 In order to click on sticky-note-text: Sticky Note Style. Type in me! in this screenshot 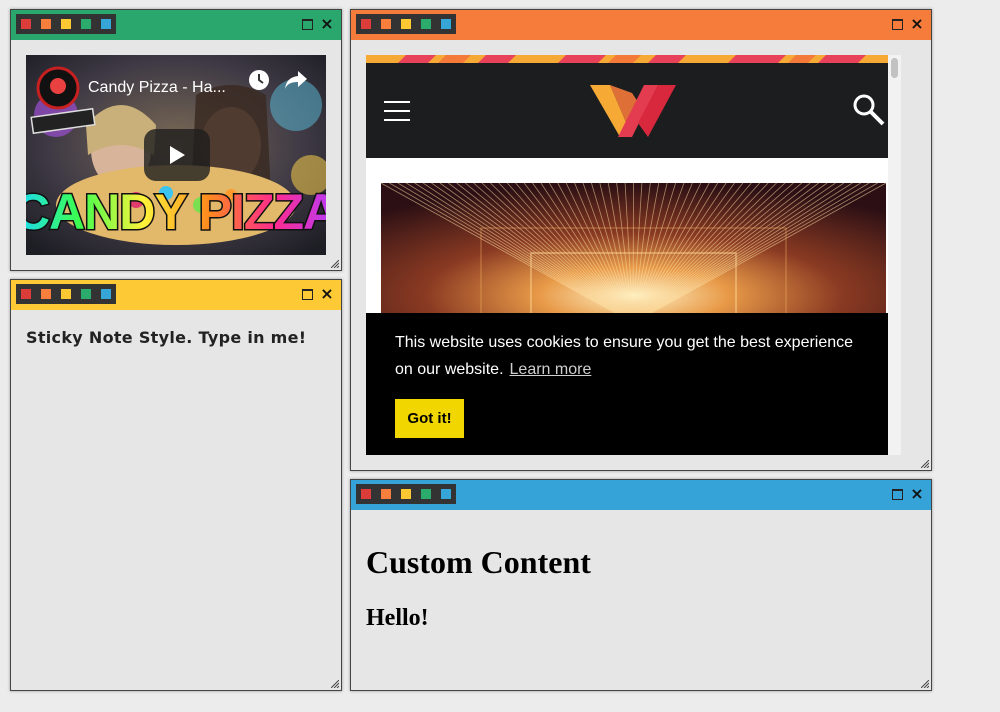, I will do `click(166, 337)`.